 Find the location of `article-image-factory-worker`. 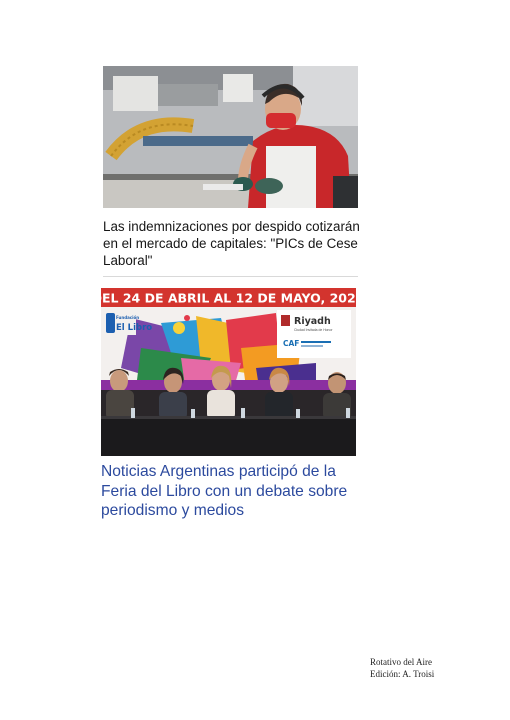

article-image-factory-worker is located at coordinates (230, 137).